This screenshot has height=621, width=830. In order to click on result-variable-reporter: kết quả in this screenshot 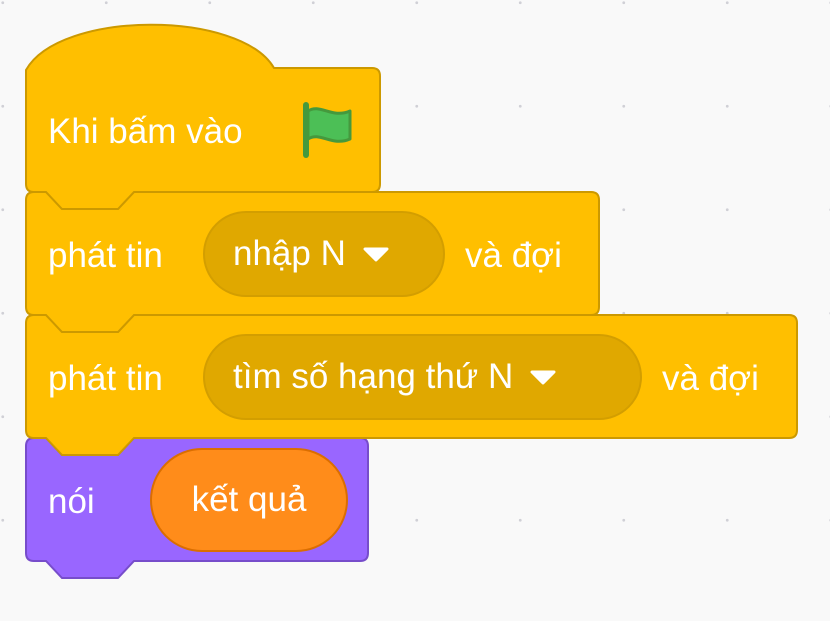, I will do `click(249, 500)`.